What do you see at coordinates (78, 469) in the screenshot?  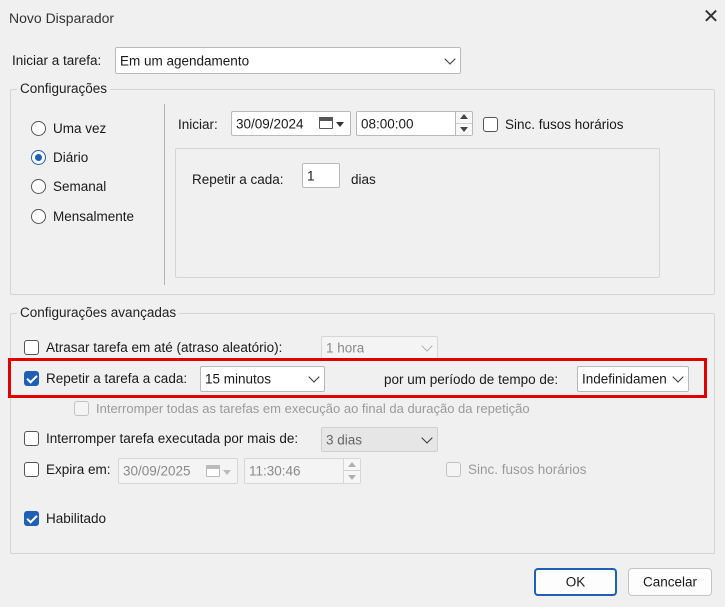 I see `expire-label: Expira em:` at bounding box center [78, 469].